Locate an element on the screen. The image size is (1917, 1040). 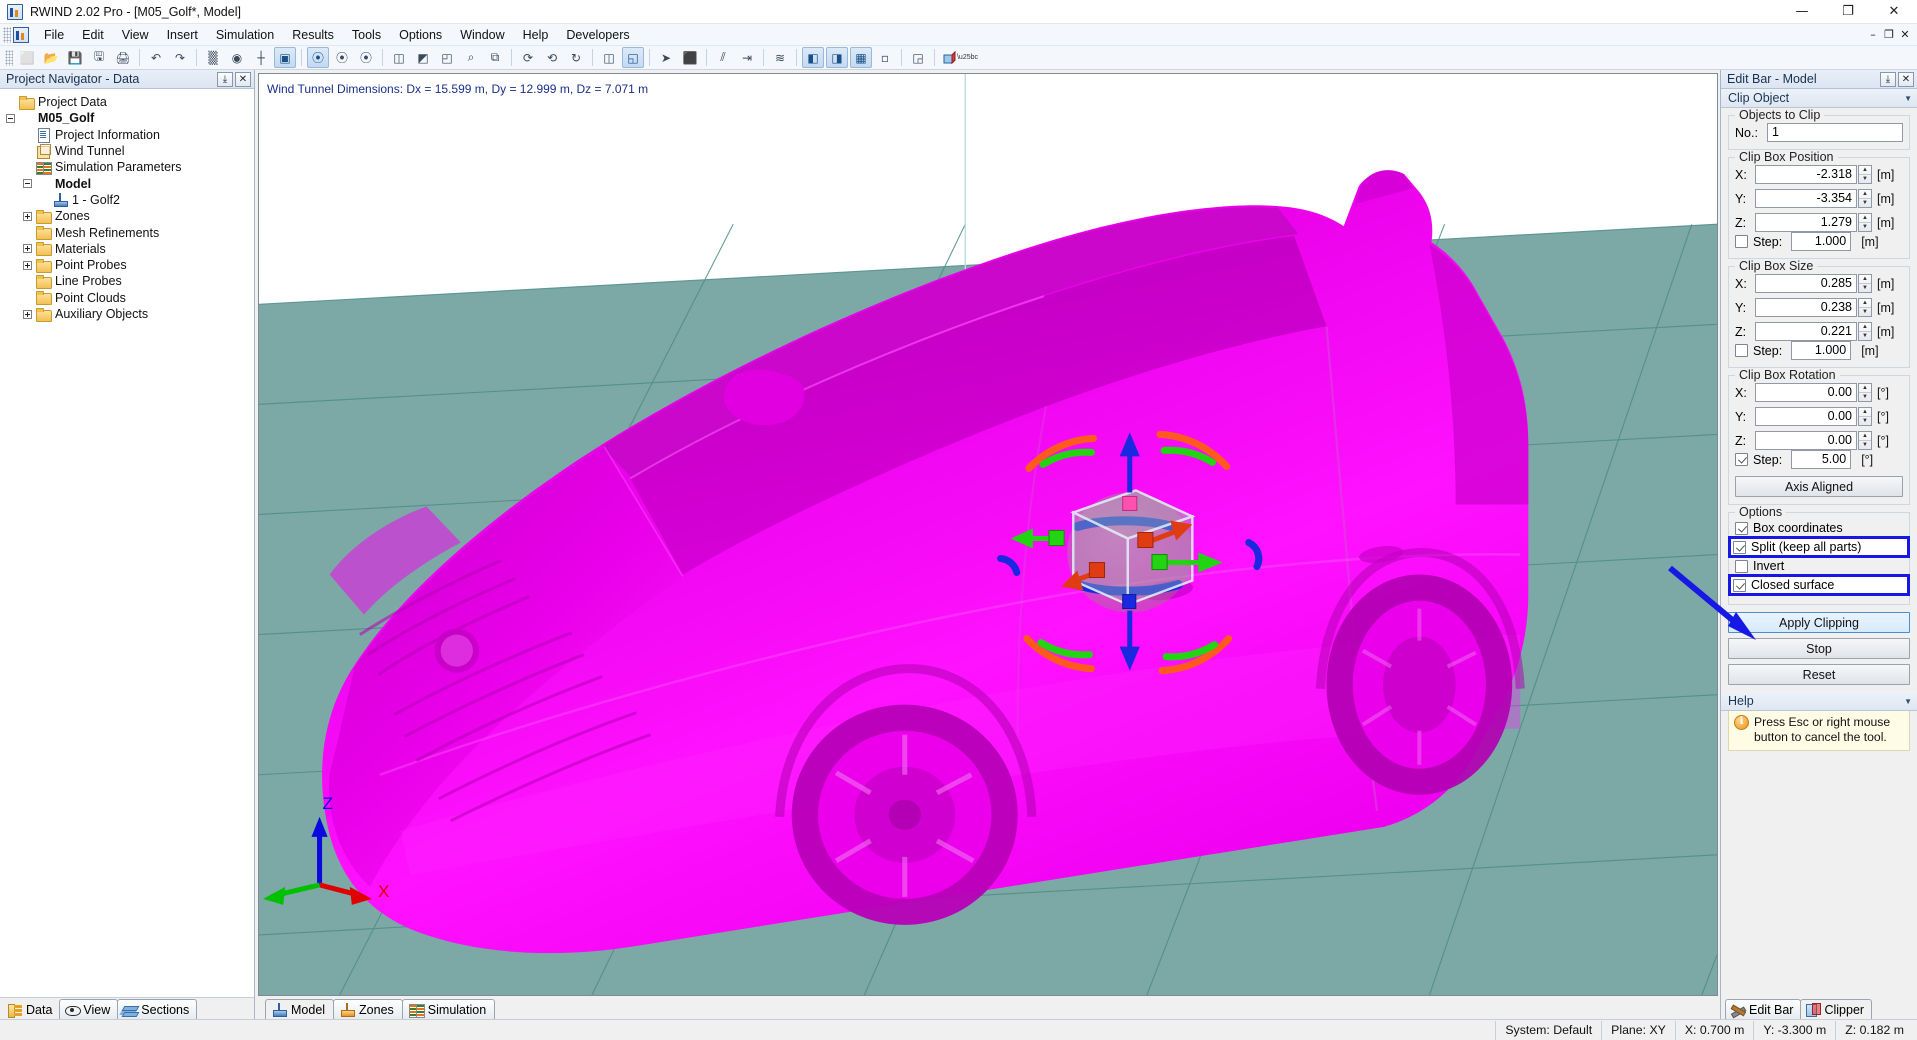
tree-item-point-probes: Point Probes is located at coordinates (129, 265).